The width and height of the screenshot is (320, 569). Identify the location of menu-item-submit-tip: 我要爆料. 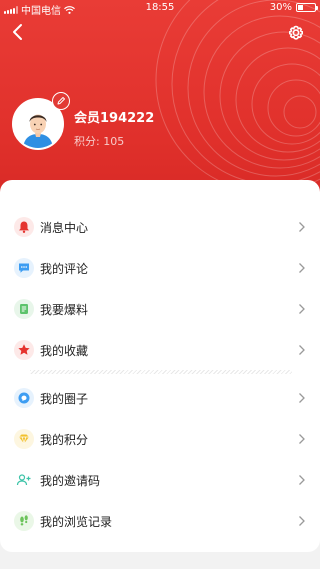
(160, 309).